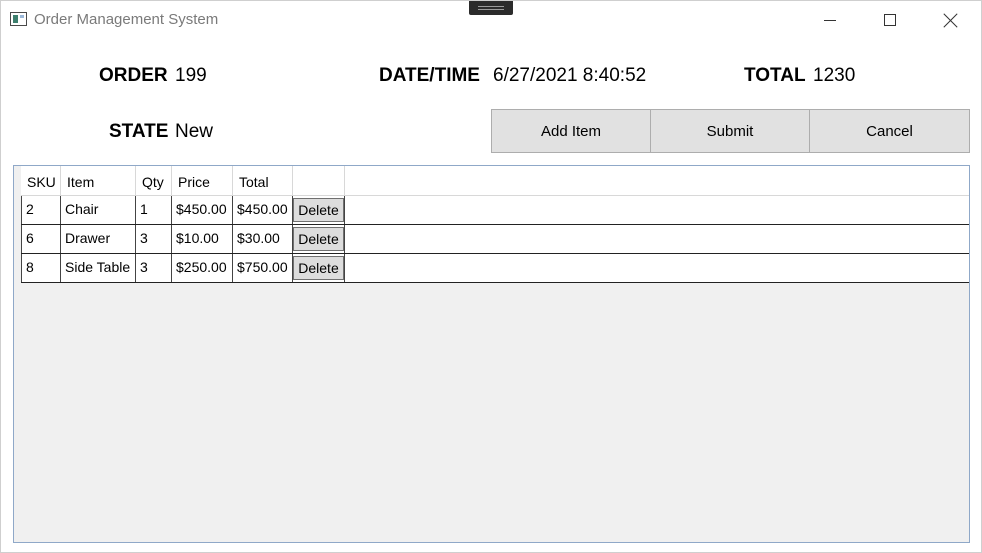 This screenshot has width=982, height=553. Describe the element at coordinates (834, 75) in the screenshot. I see `total-value: 1230` at that location.